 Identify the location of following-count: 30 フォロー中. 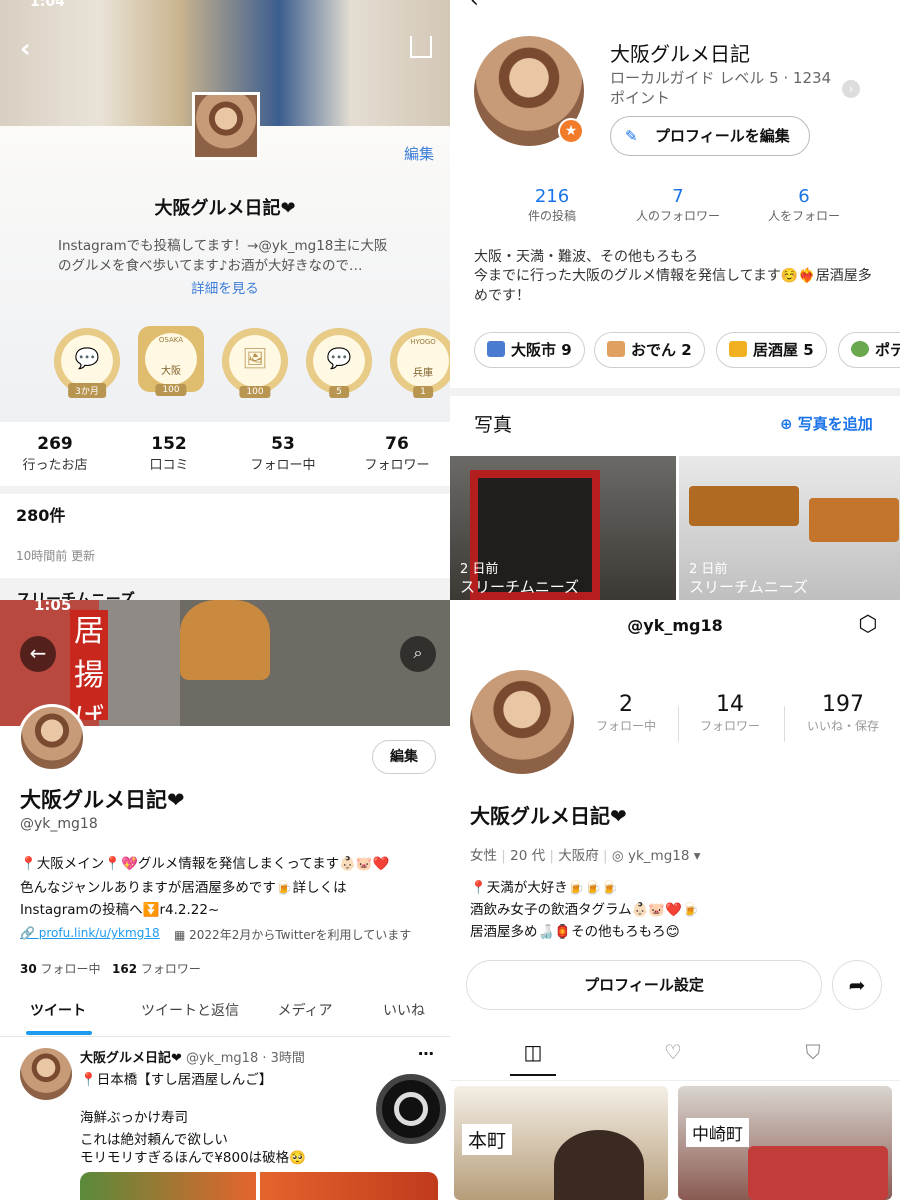
(60, 968).